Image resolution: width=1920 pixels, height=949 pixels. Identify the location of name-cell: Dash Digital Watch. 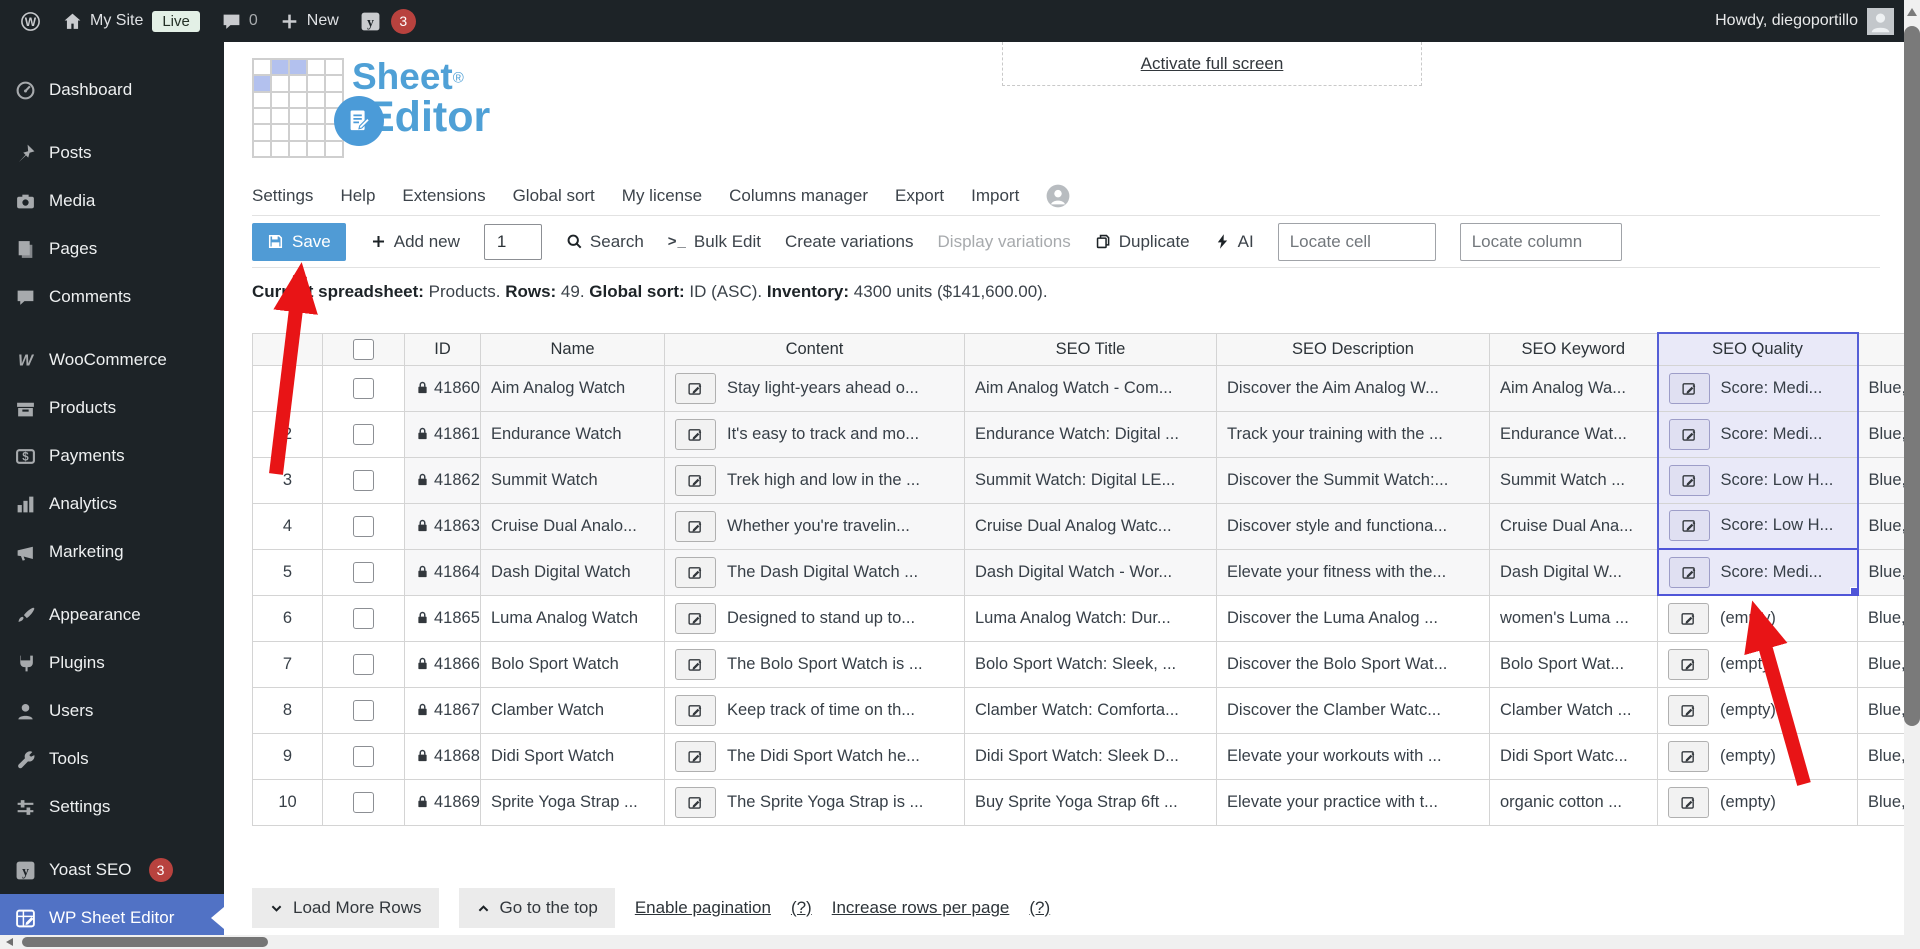
(572, 572).